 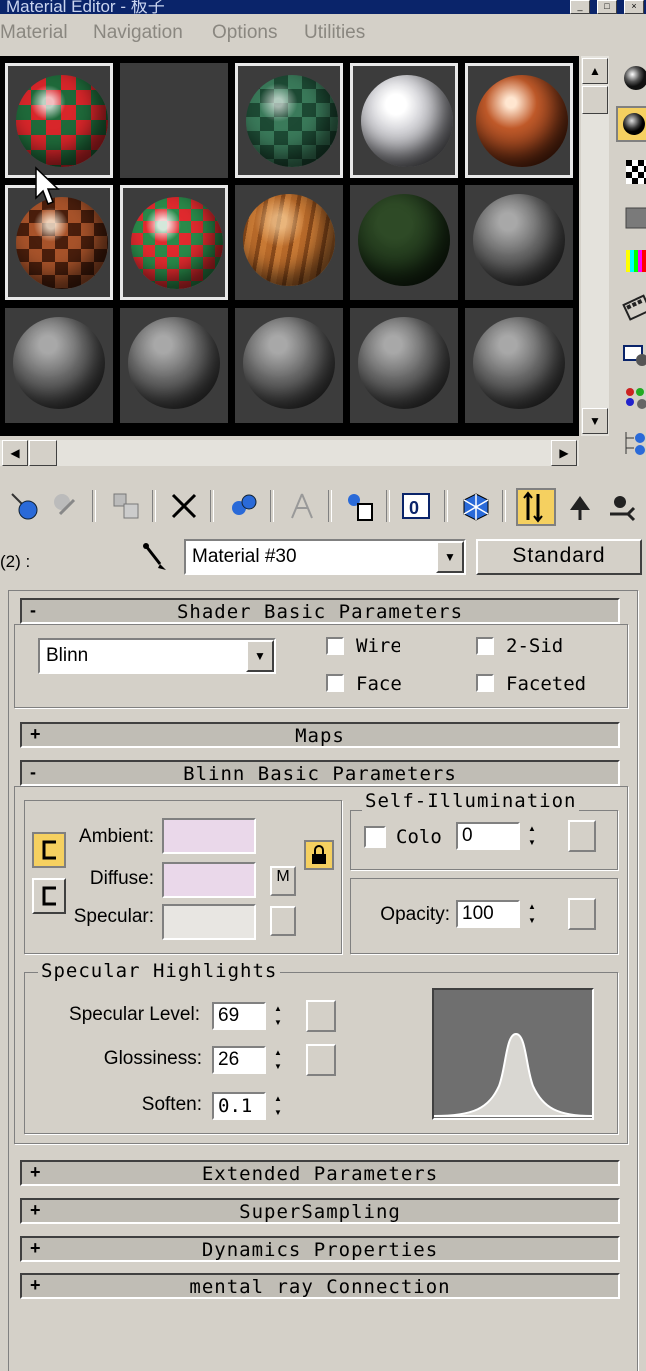 What do you see at coordinates (183, 505) in the screenshot?
I see `reset-map-icon` at bounding box center [183, 505].